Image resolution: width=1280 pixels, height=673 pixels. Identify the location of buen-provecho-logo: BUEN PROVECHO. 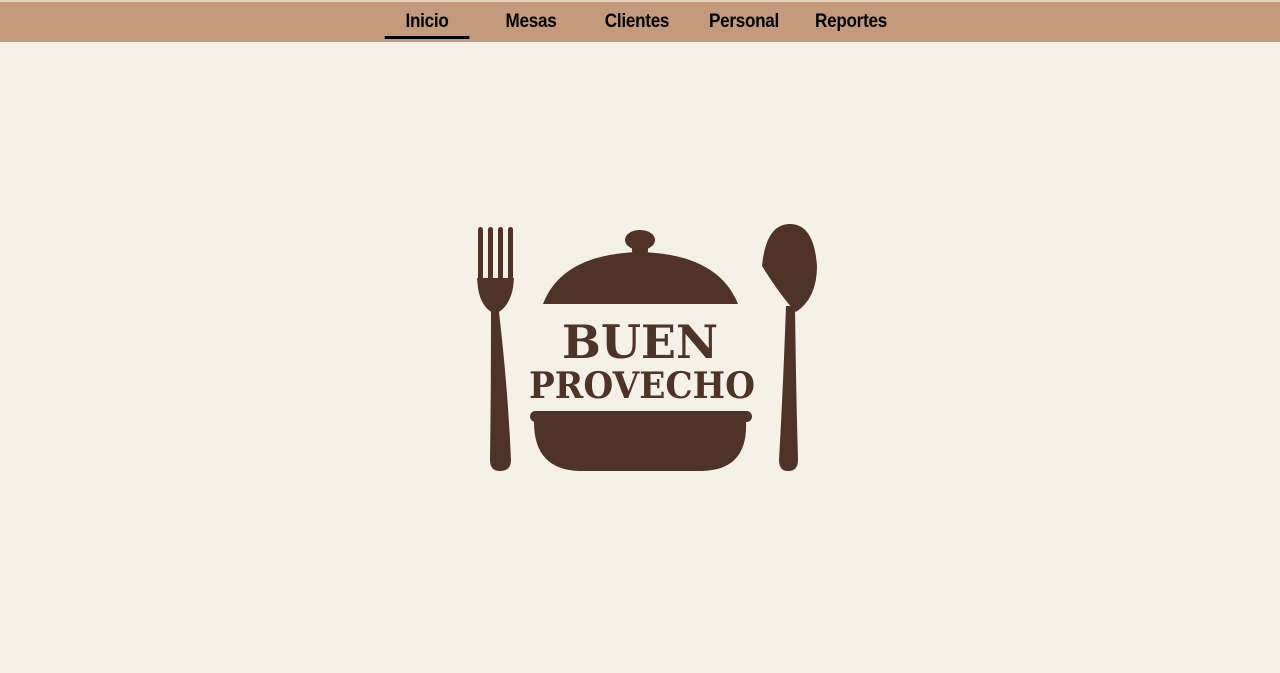
(647, 347).